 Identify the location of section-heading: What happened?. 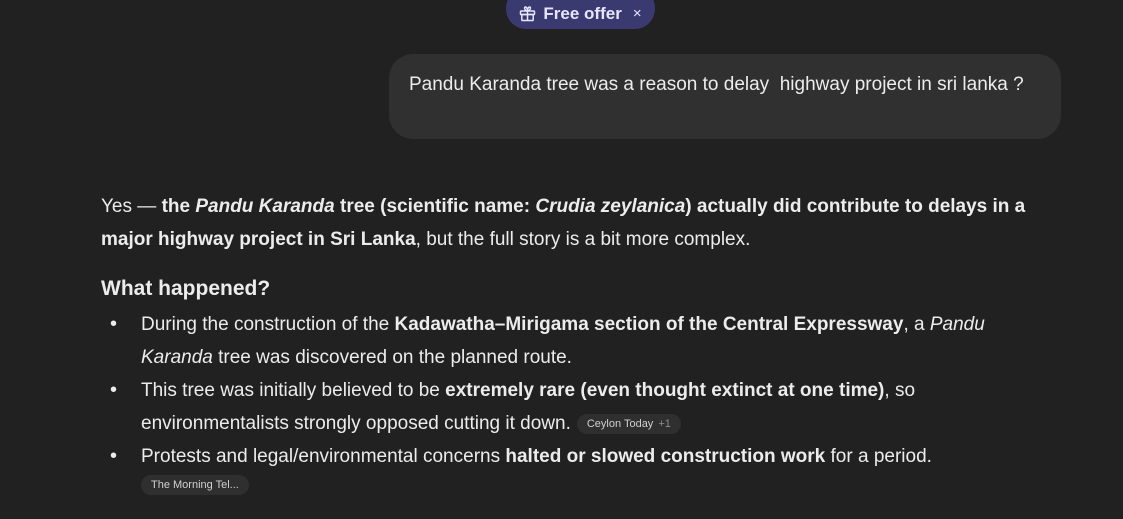
(186, 288).